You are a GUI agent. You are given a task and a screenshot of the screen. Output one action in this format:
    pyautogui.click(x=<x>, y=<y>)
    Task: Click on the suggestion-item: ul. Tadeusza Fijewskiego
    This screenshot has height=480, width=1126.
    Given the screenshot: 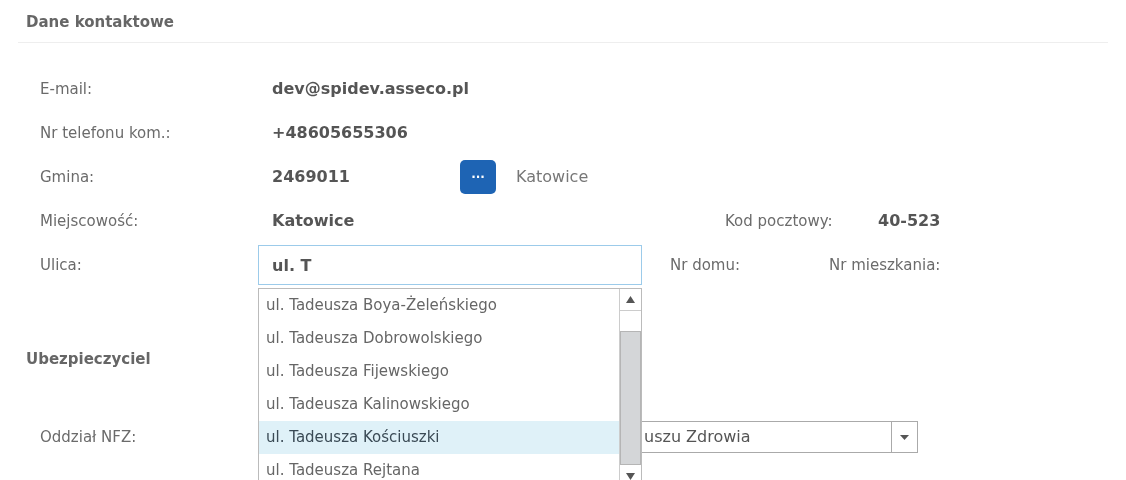 What is the action you would take?
    pyautogui.click(x=439, y=371)
    